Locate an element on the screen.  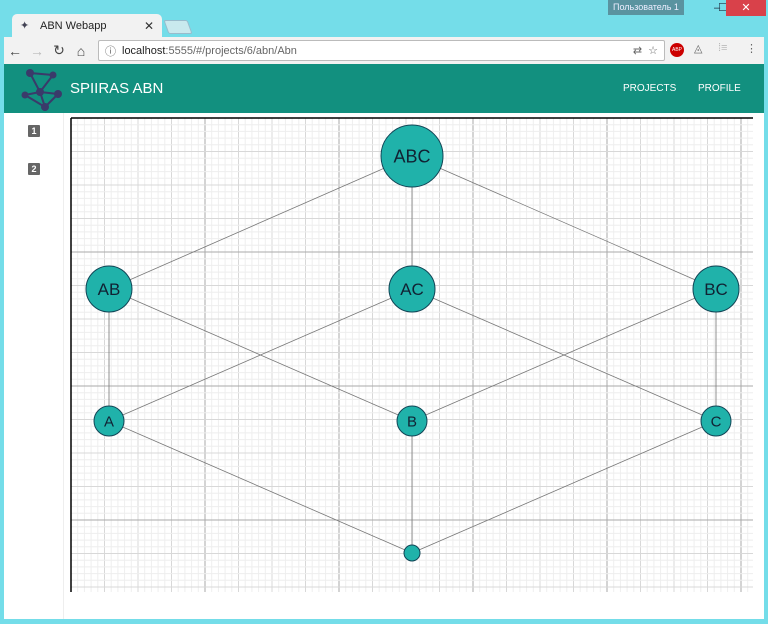
star-icon: ☆ is located at coordinates (653, 50).